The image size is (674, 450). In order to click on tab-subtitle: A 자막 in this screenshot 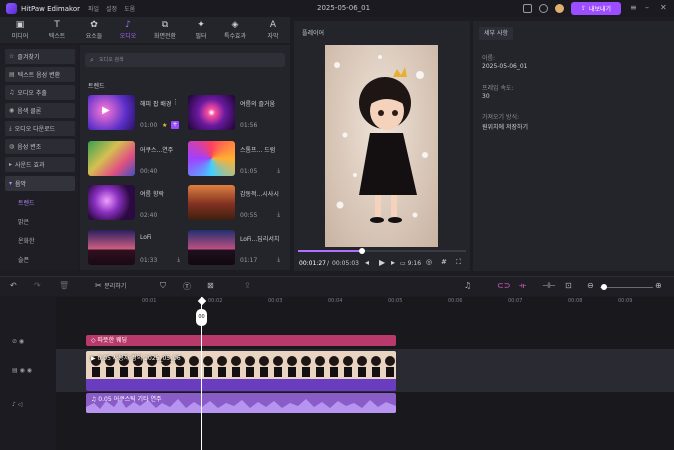, I will do `click(273, 30)`.